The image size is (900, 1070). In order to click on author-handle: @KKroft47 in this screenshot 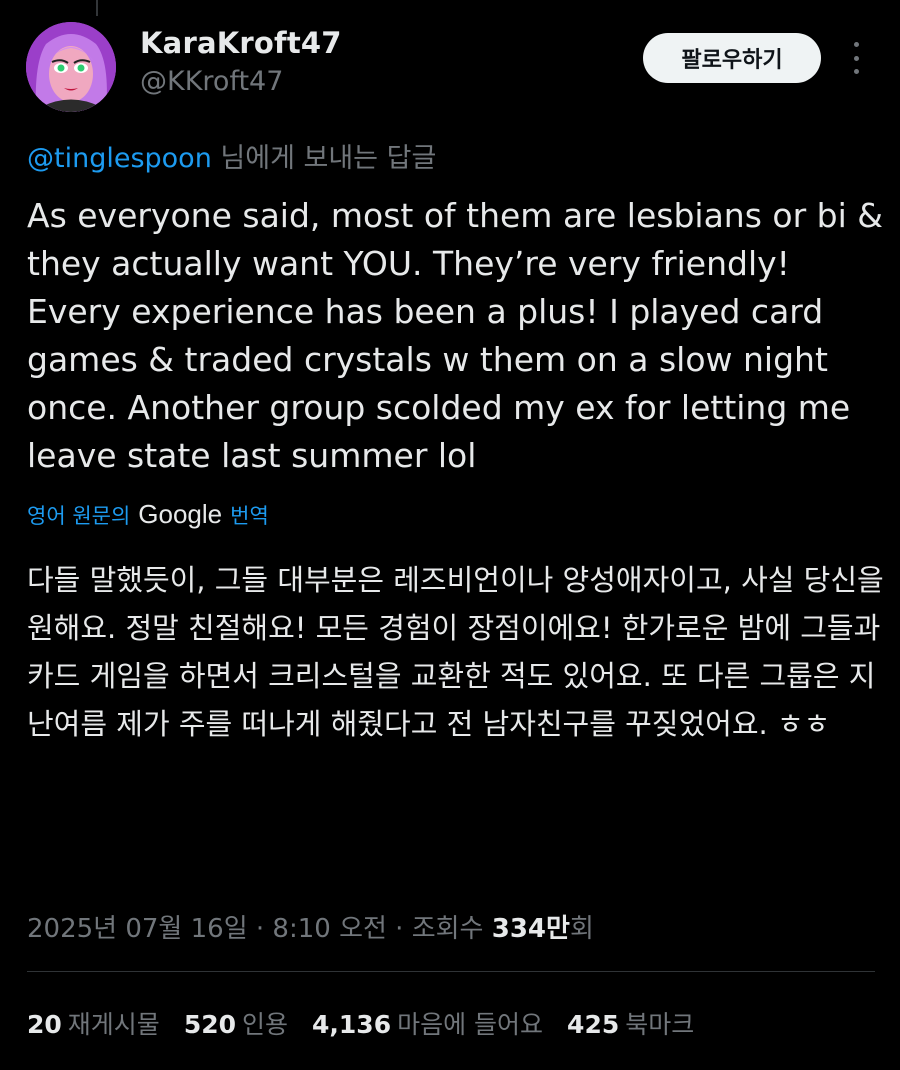, I will do `click(211, 81)`.